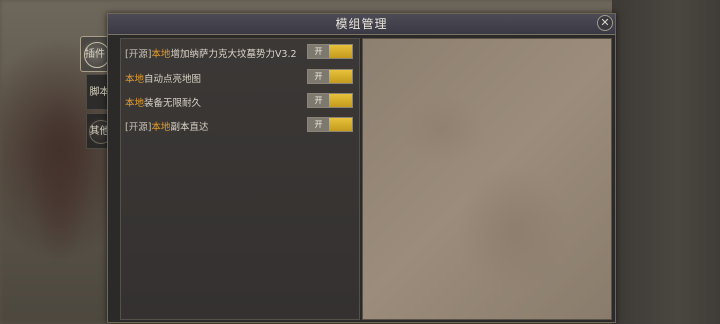 Image resolution: width=720 pixels, height=324 pixels. I want to click on mod-name: 装备无限耐久, so click(173, 103).